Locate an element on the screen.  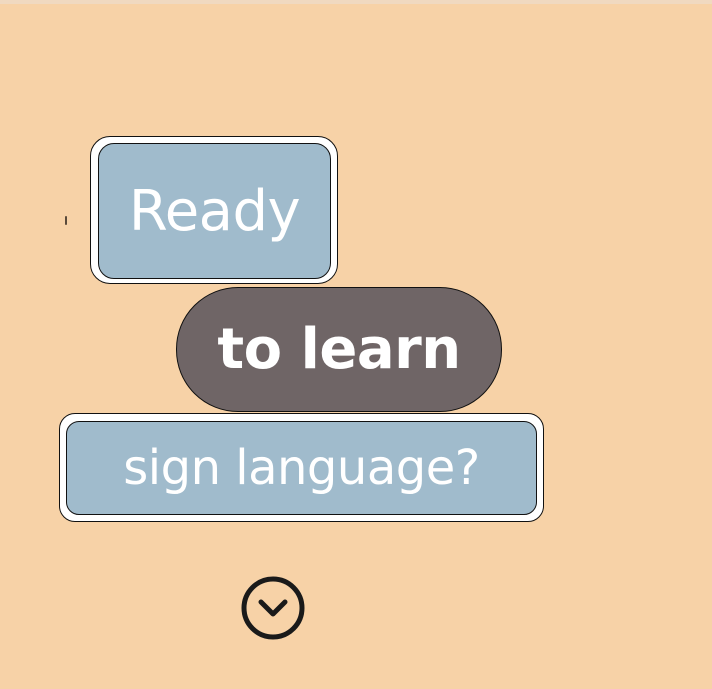
sign-language-chip: sign language? is located at coordinates (301, 468).